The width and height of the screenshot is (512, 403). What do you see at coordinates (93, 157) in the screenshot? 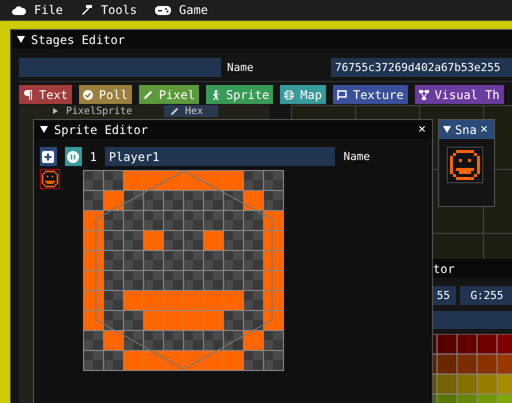
I see `sprite-index: 1` at bounding box center [93, 157].